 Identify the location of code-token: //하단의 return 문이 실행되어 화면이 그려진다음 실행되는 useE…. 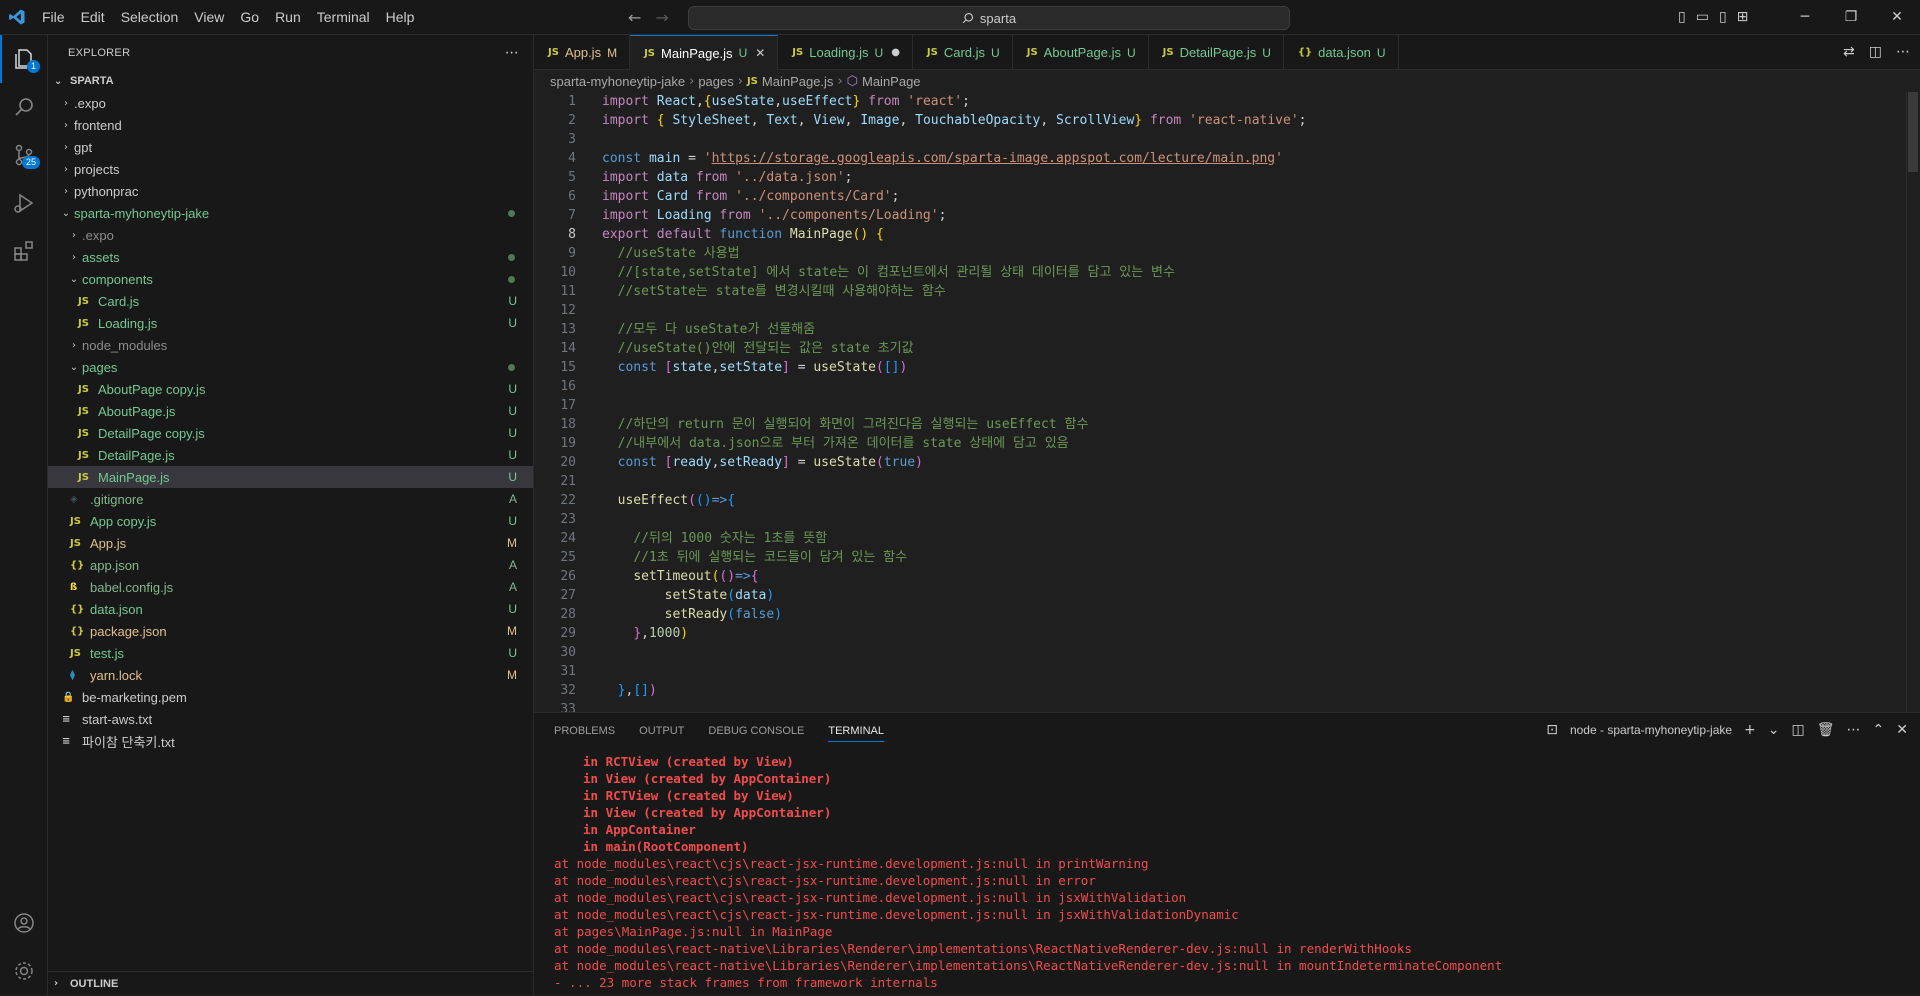
(853, 424).